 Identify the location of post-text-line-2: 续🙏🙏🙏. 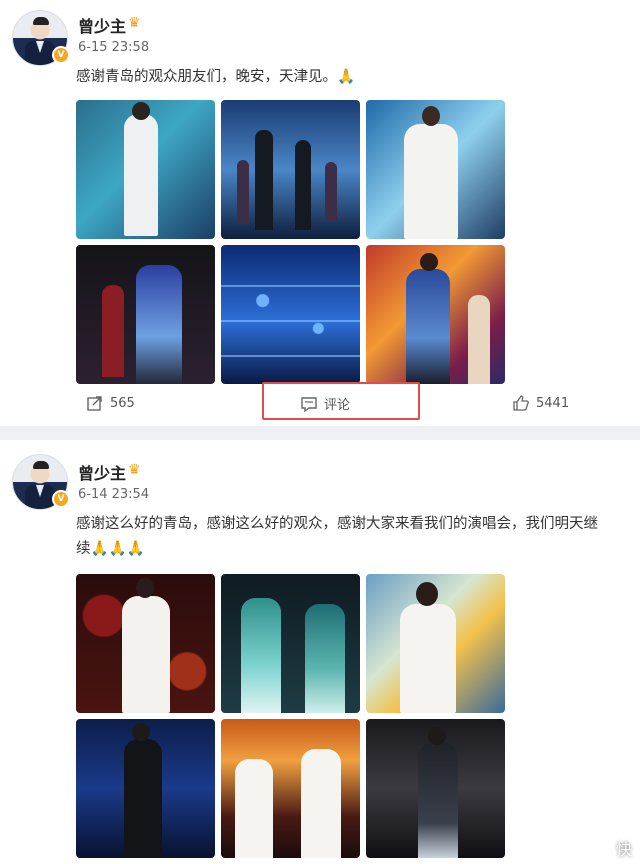
(110, 549).